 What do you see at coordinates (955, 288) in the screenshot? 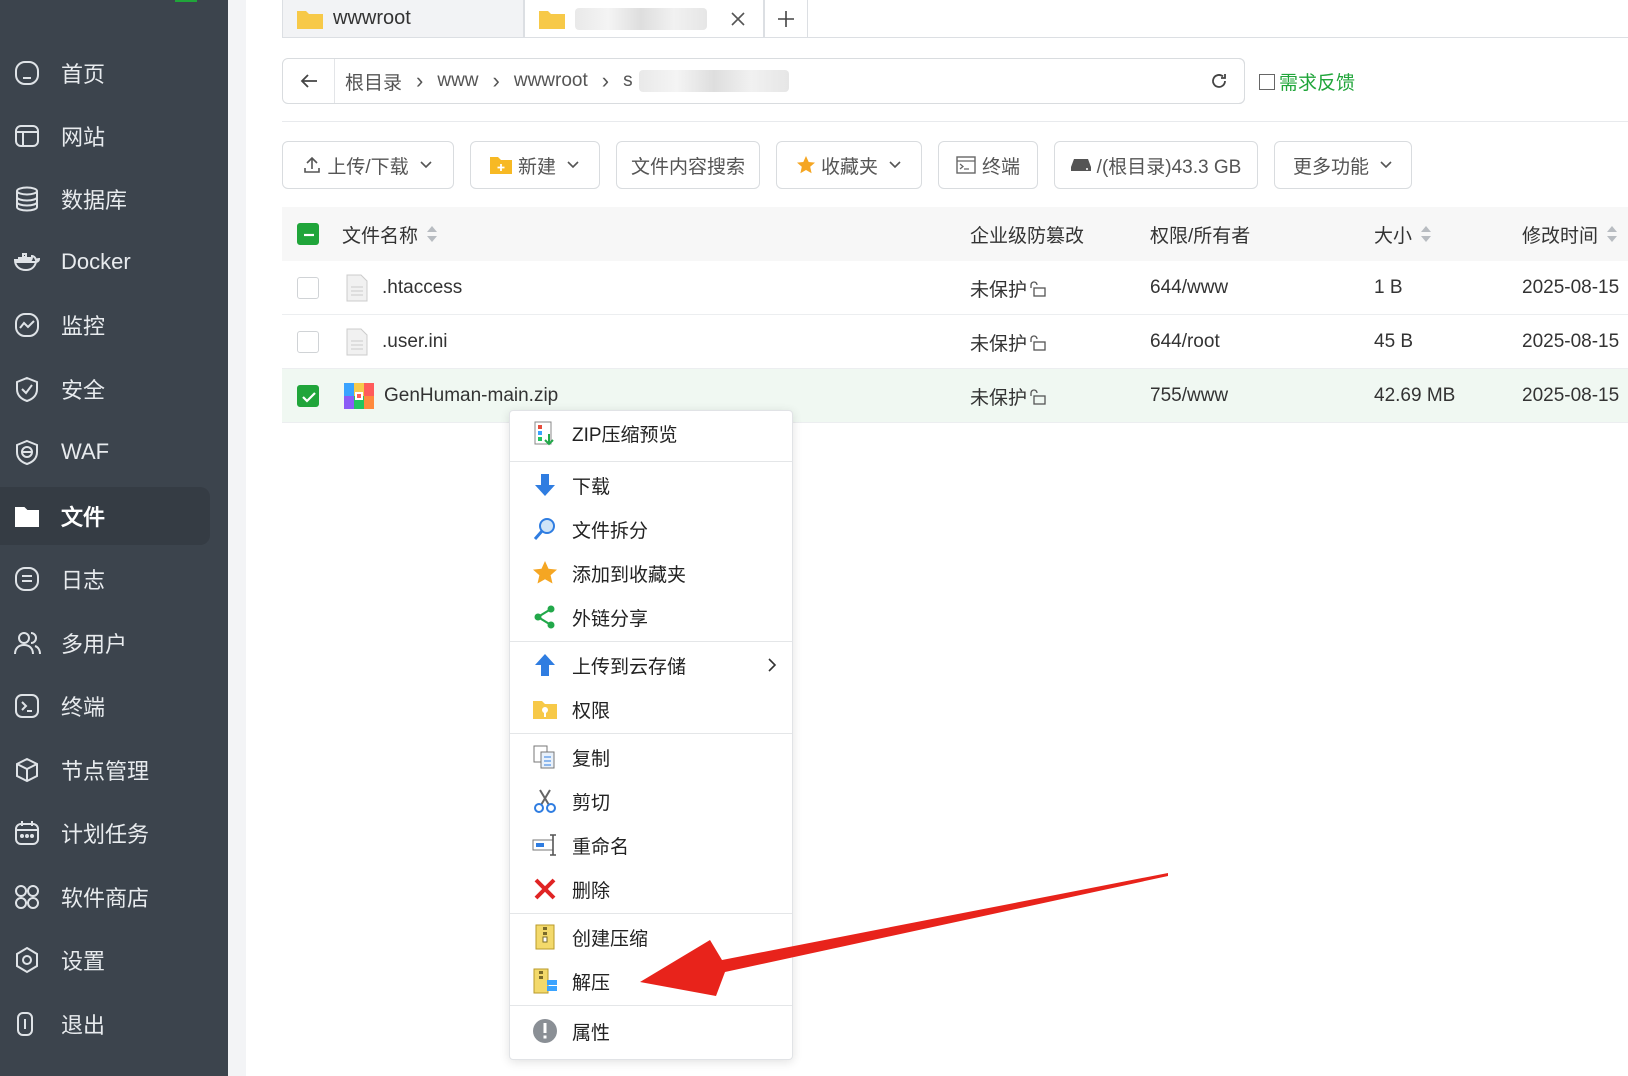
I see `table-row: .htaccess 未保护 644/www 1 B 2025-08-15` at bounding box center [955, 288].